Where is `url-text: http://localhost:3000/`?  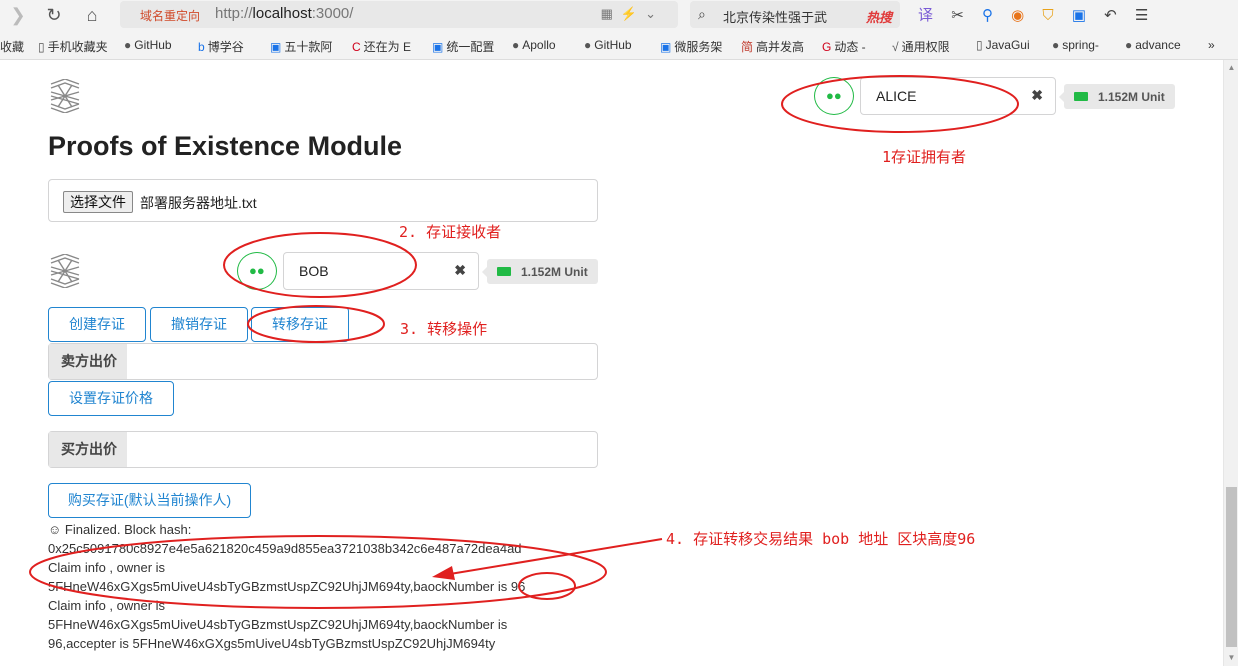
url-text: http://localhost:3000/ is located at coordinates (284, 13).